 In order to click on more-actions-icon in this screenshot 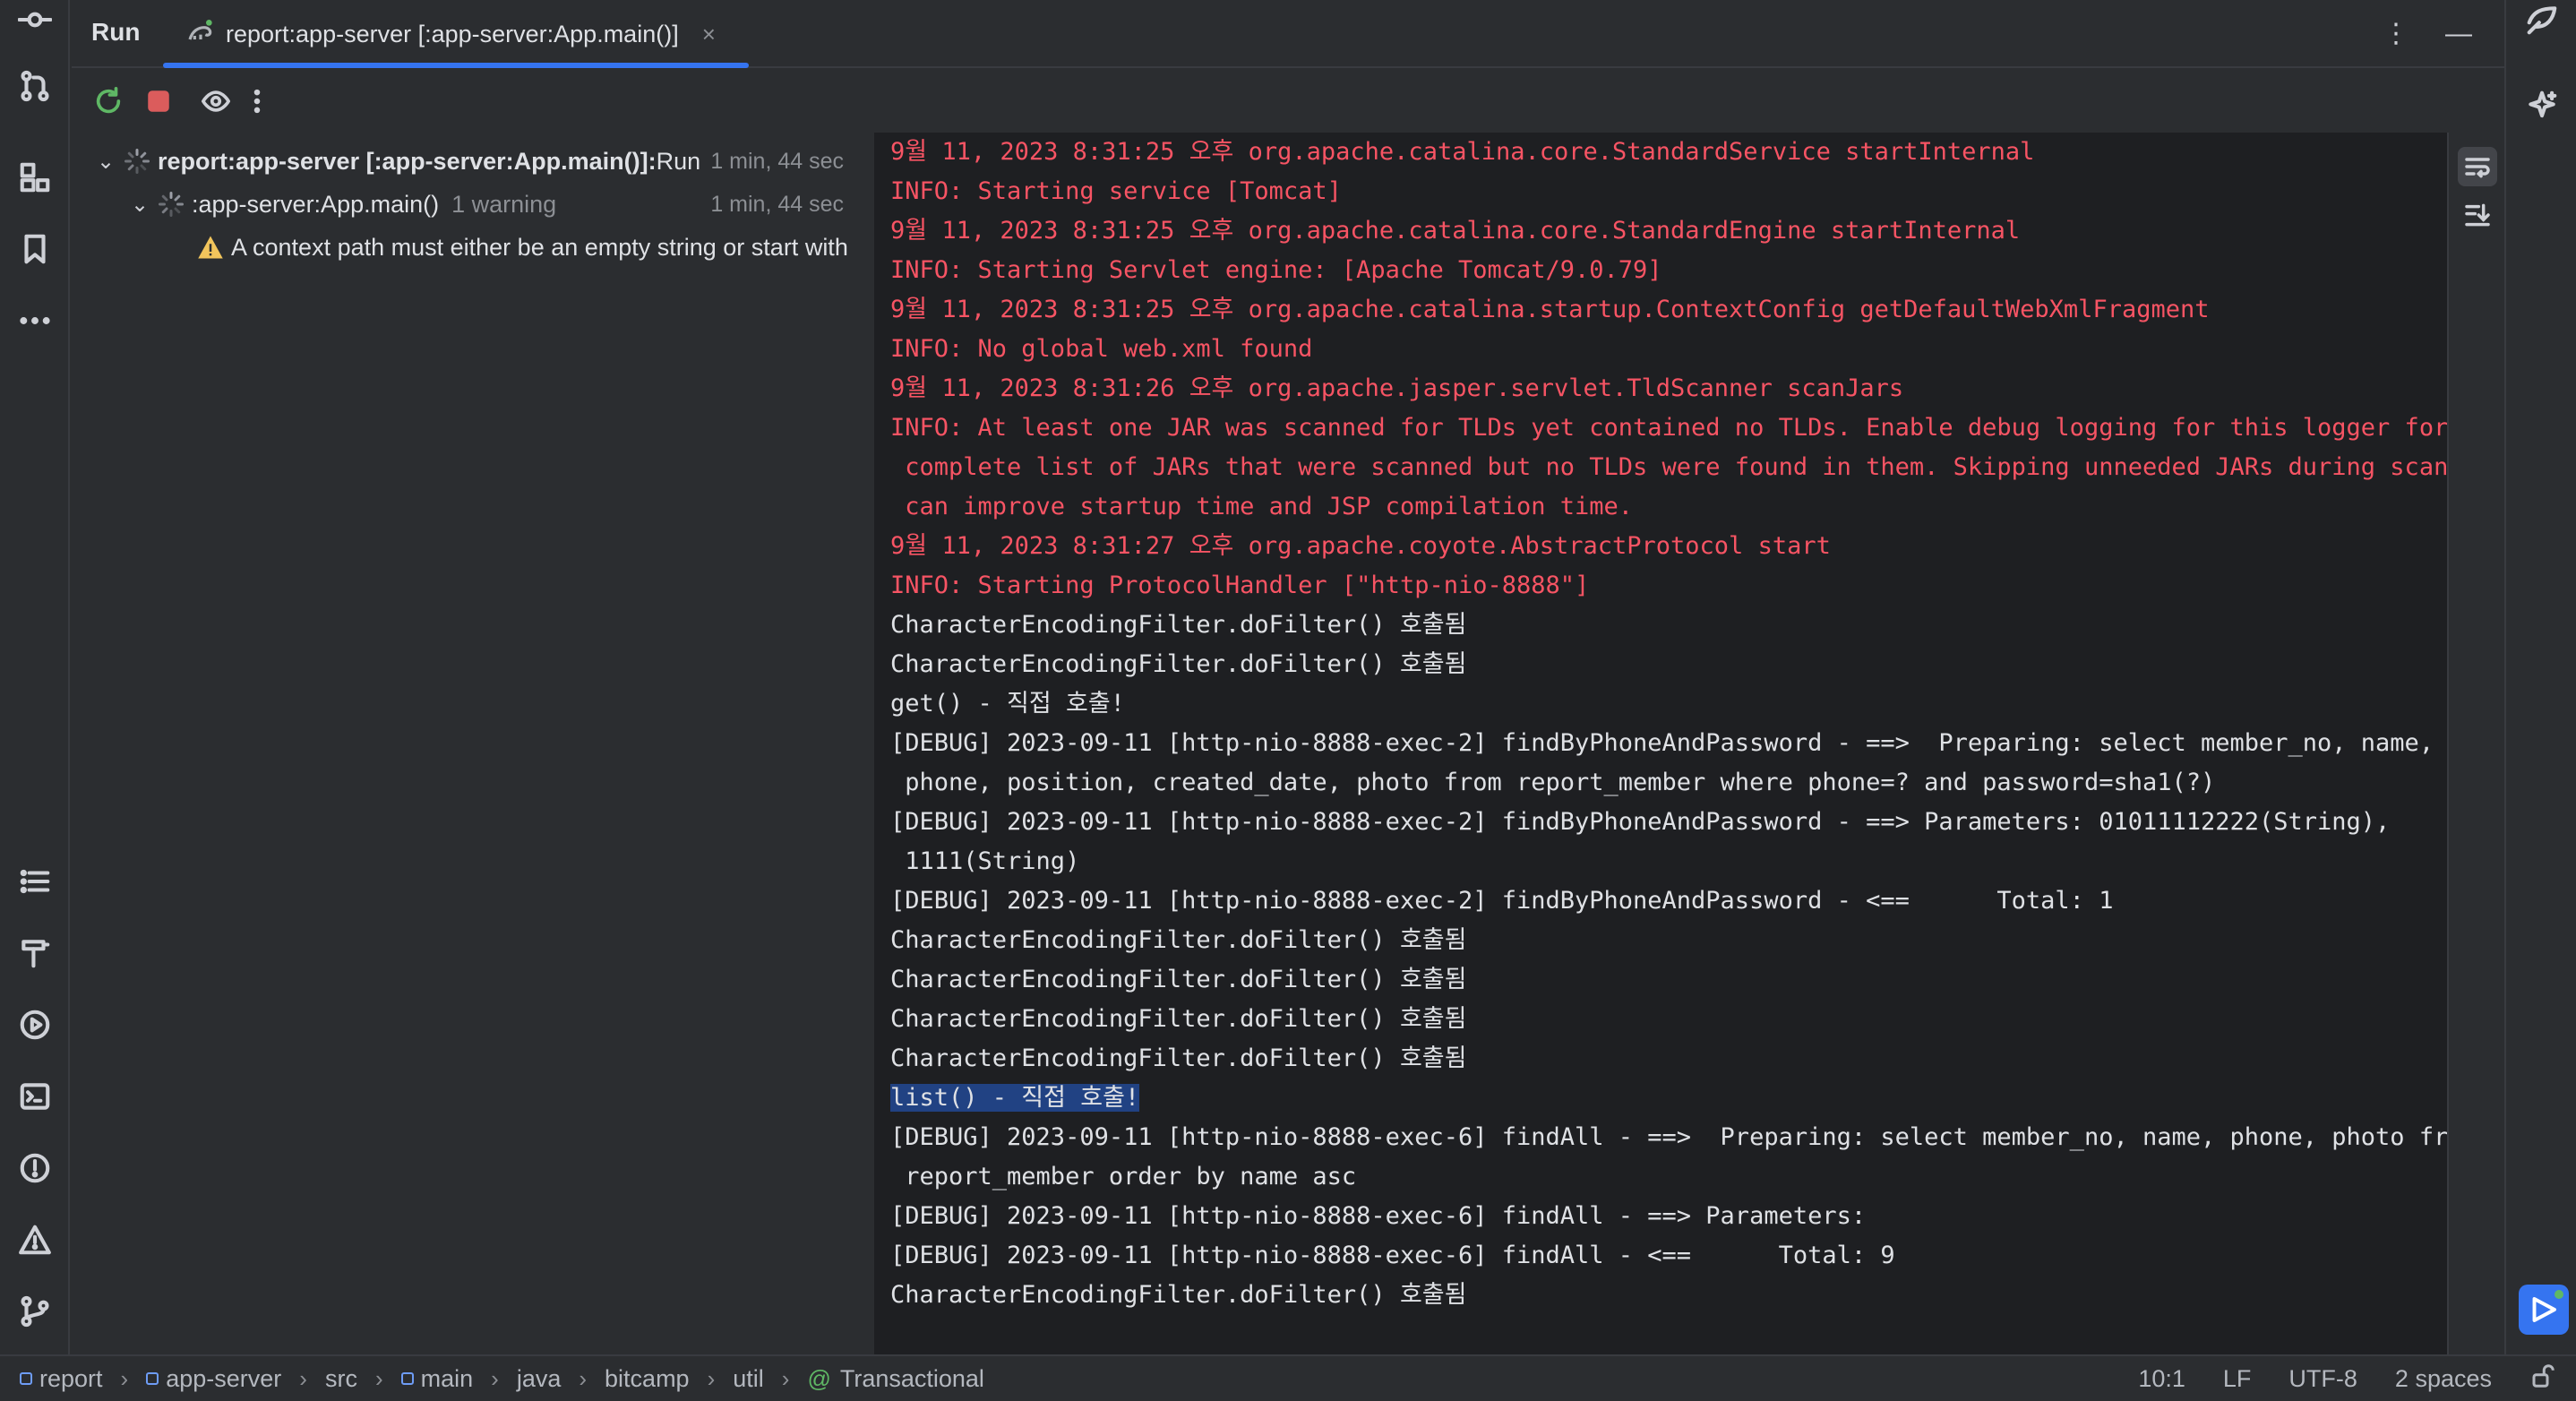, I will do `click(257, 101)`.